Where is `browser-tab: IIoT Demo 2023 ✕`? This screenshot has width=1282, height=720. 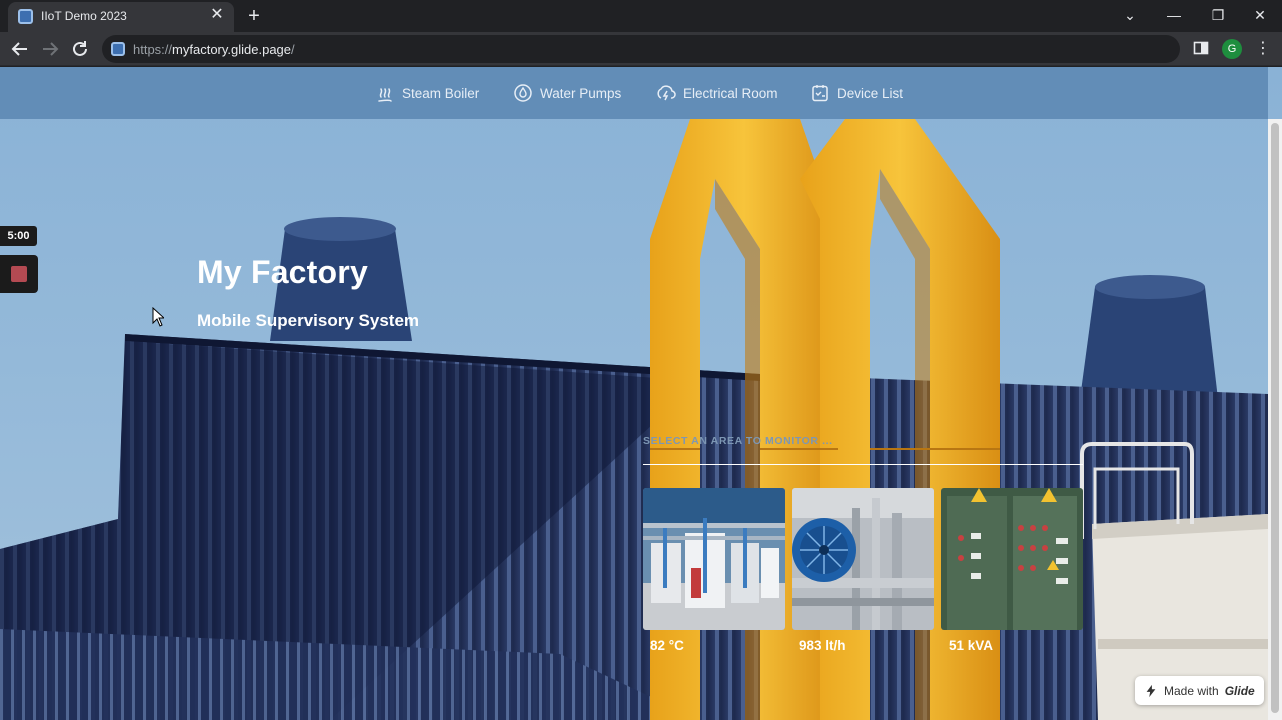
browser-tab: IIoT Demo 2023 ✕ is located at coordinates (121, 17).